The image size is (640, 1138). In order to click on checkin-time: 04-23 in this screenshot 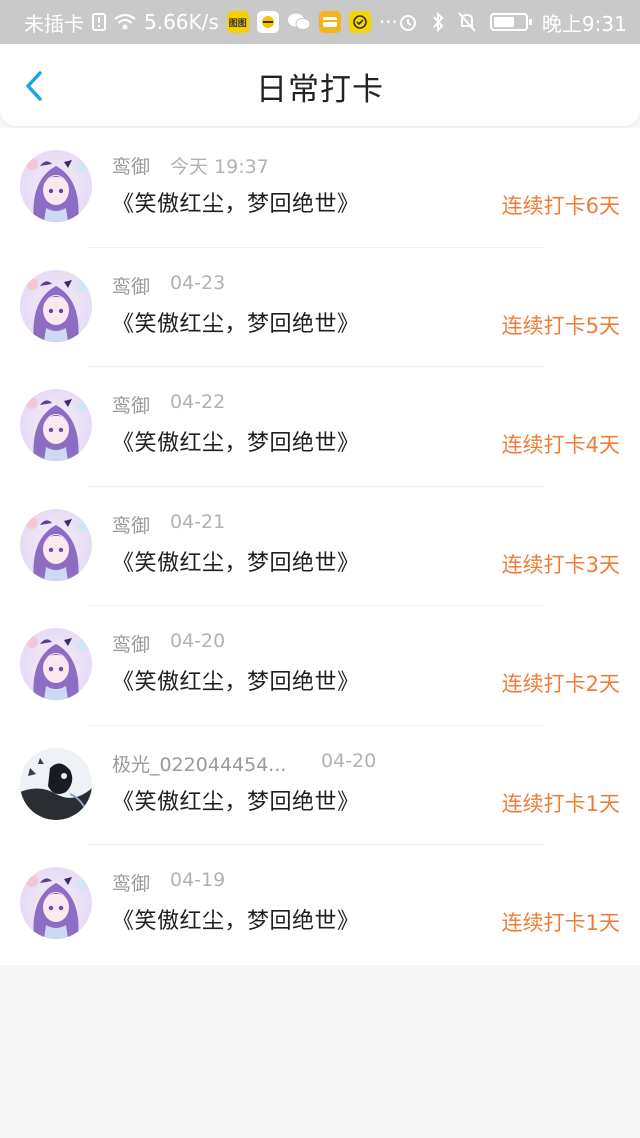, I will do `click(198, 282)`.